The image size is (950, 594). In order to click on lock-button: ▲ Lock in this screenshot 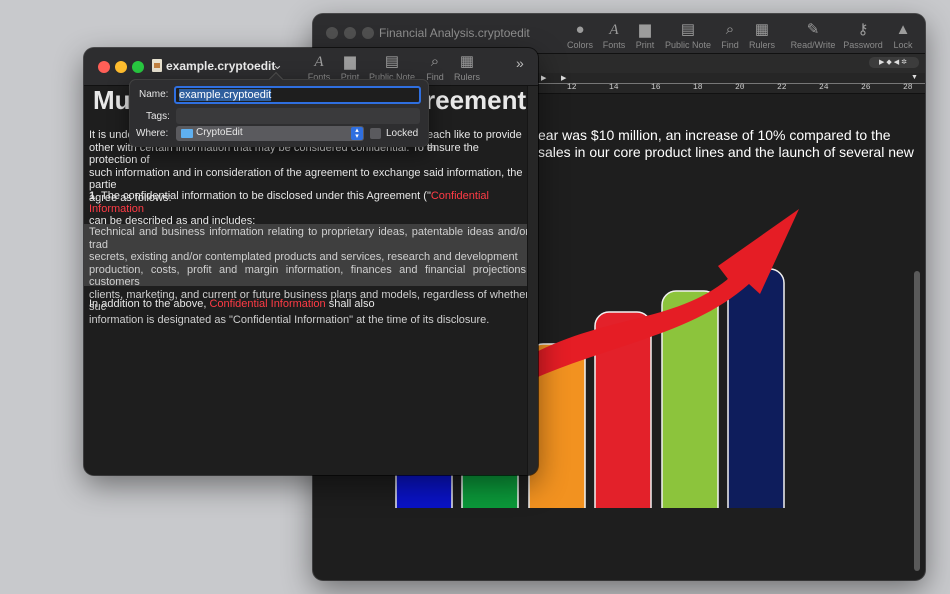, I will do `click(901, 35)`.